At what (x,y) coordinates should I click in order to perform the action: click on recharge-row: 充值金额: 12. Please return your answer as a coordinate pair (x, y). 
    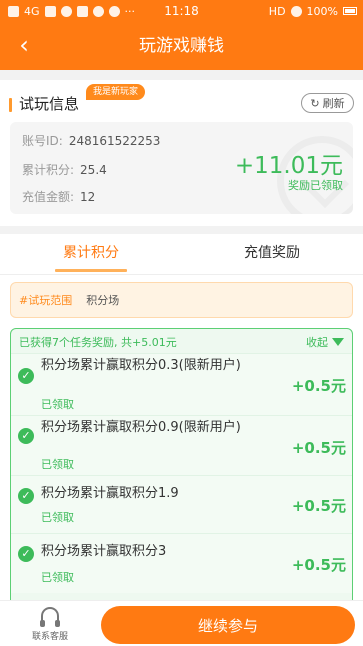
    Looking at the image, I should click on (58, 196).